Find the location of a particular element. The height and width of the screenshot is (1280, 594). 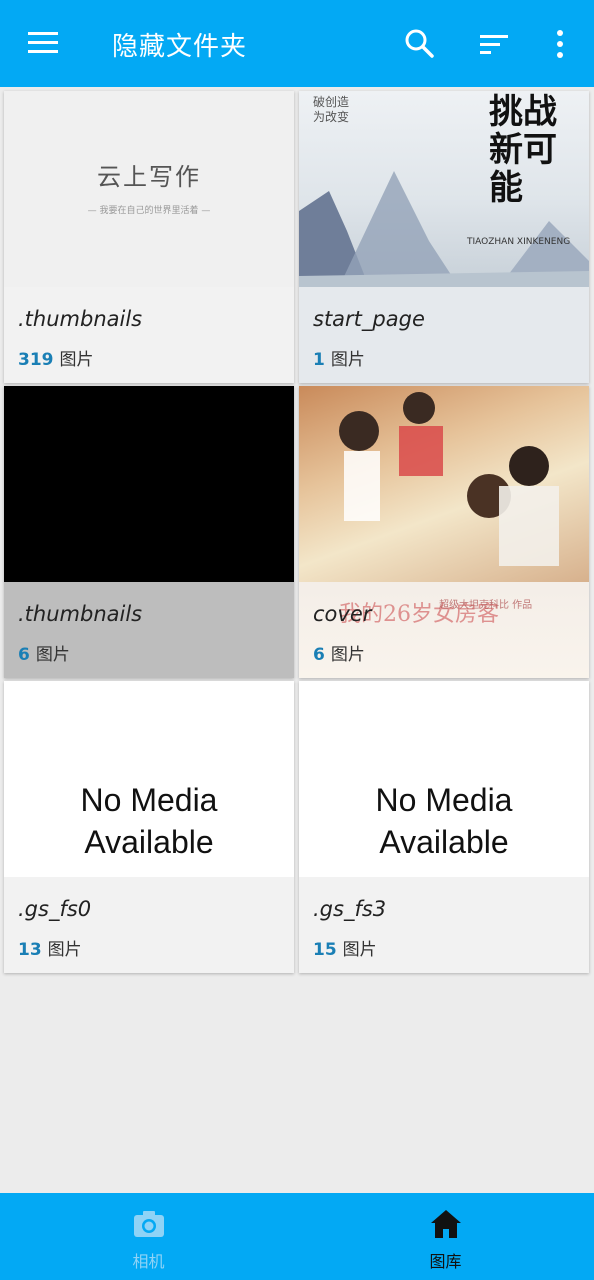

bottom-nav: 相机 图库 is located at coordinates (297, 1236).